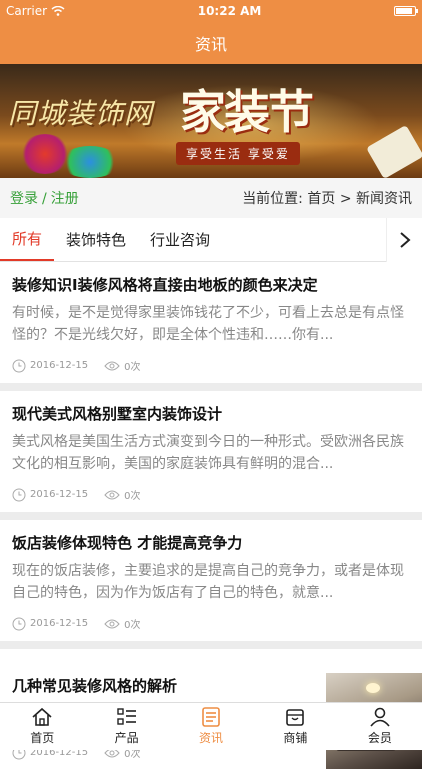  I want to click on tabbar-label: 资讯, so click(211, 738).